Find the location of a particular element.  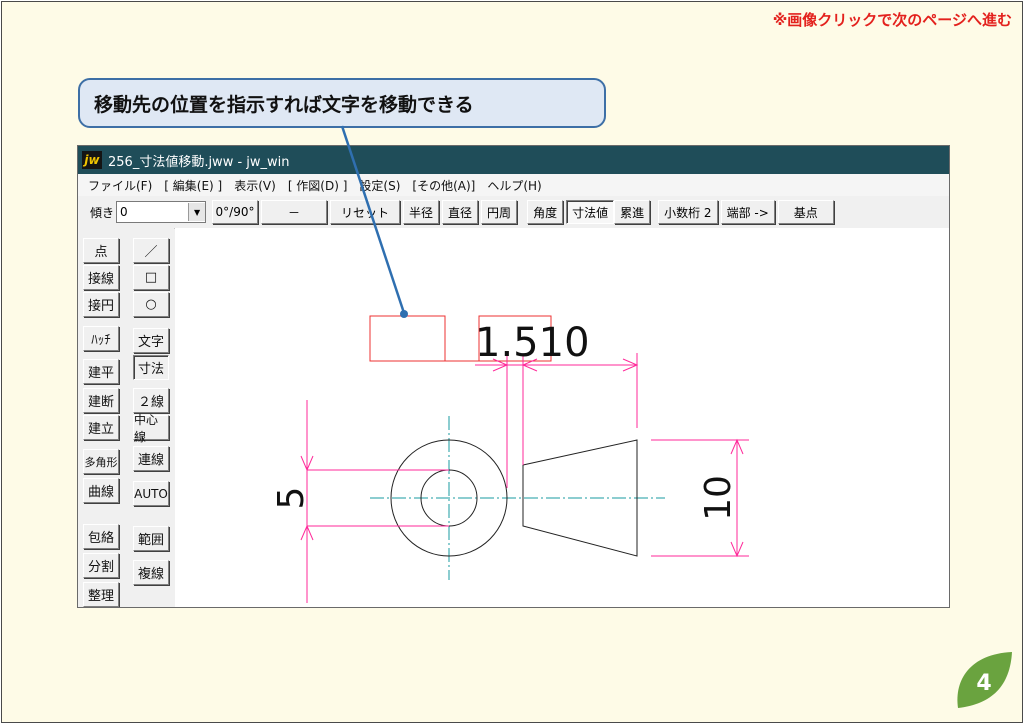

page-number: 4 is located at coordinates (983, 683).